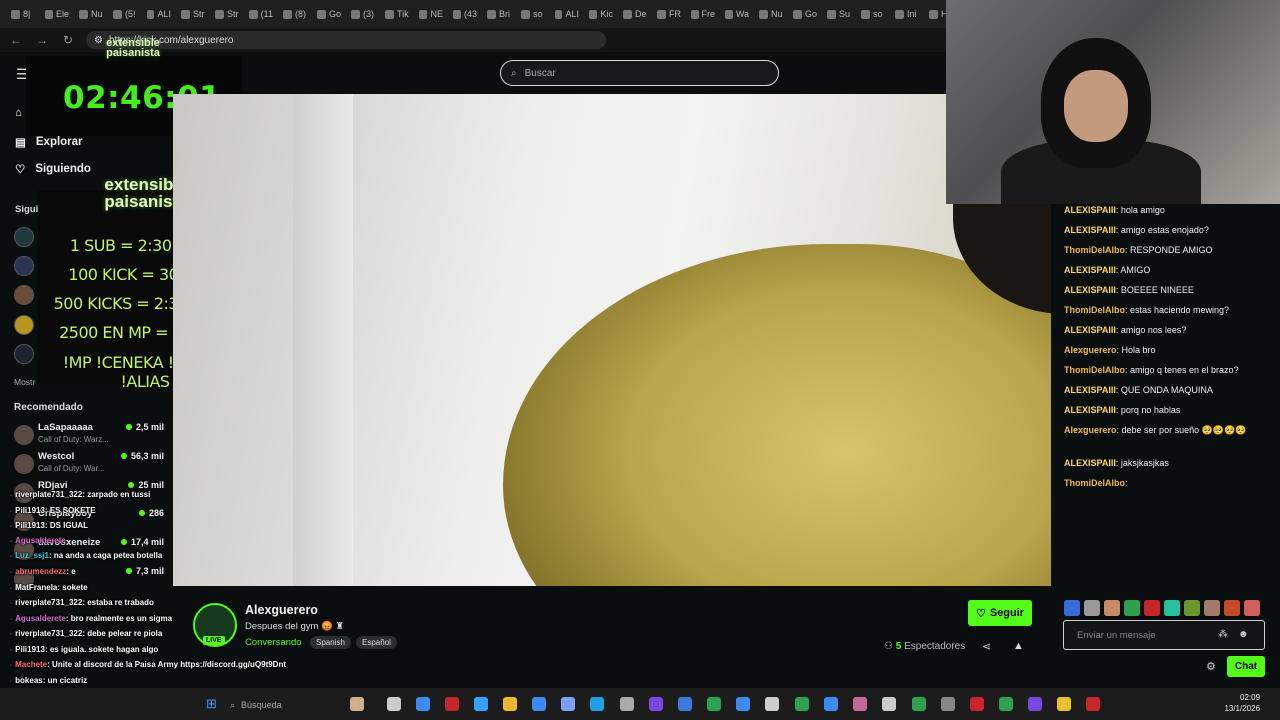  I want to click on reload-icon: ↻, so click(68, 40).